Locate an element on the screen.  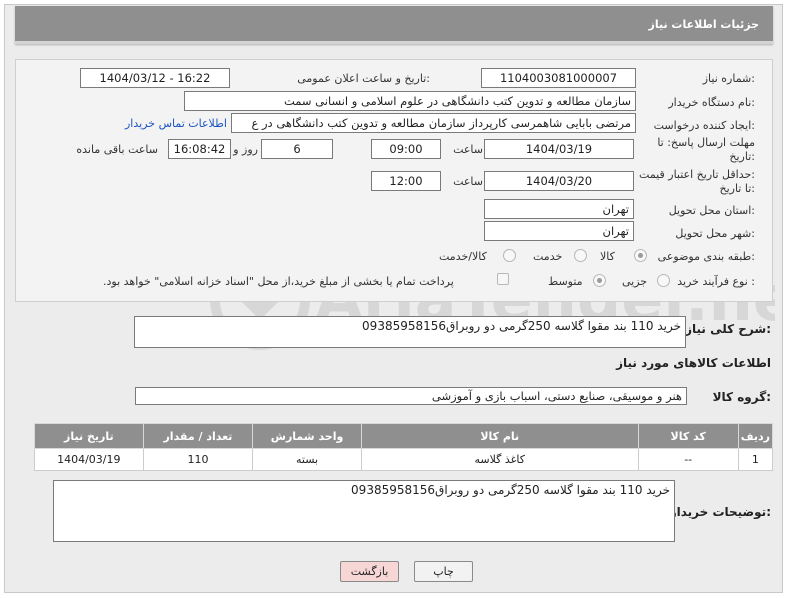
cell-unit: بسته is located at coordinates (307, 459).